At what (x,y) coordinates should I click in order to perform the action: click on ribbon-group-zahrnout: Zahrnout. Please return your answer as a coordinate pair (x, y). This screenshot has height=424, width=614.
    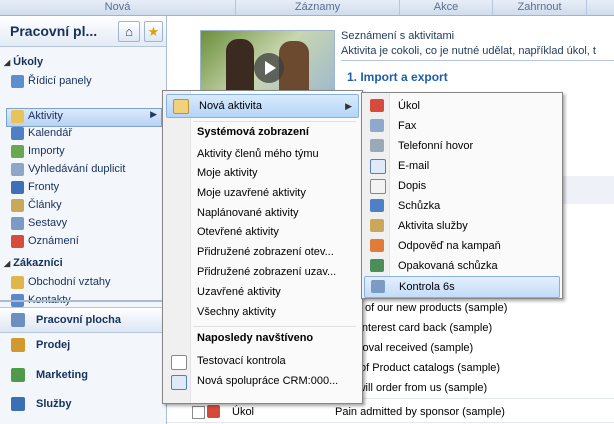
    Looking at the image, I should click on (539, 7).